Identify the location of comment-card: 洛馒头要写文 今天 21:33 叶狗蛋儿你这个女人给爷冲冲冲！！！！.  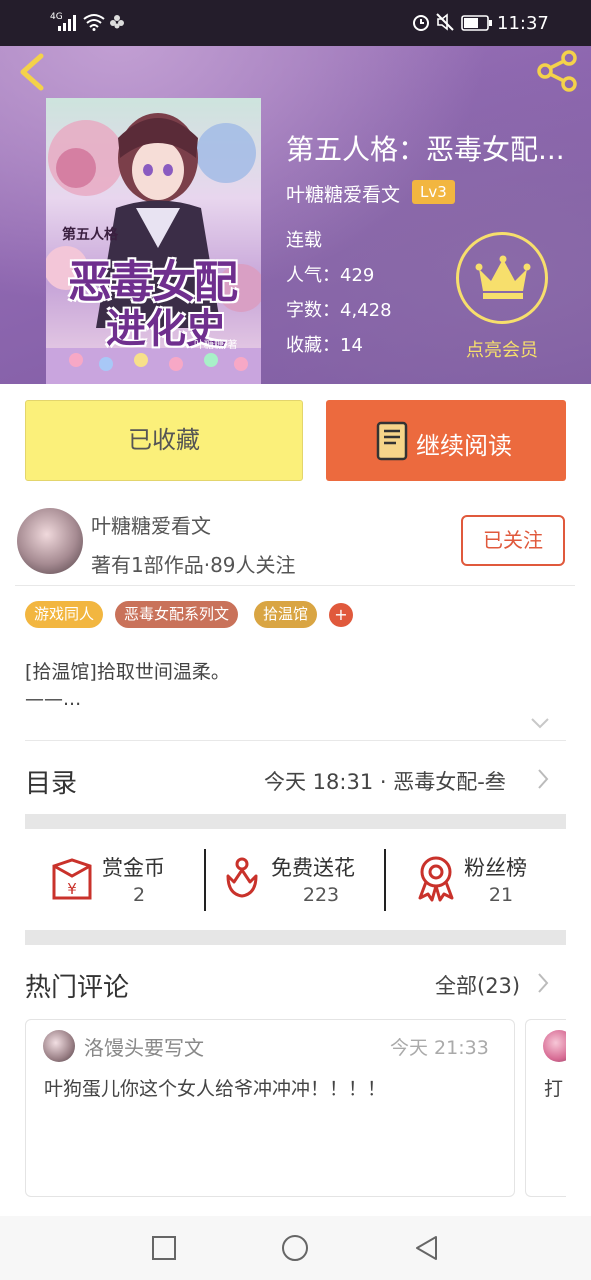
(270, 1108).